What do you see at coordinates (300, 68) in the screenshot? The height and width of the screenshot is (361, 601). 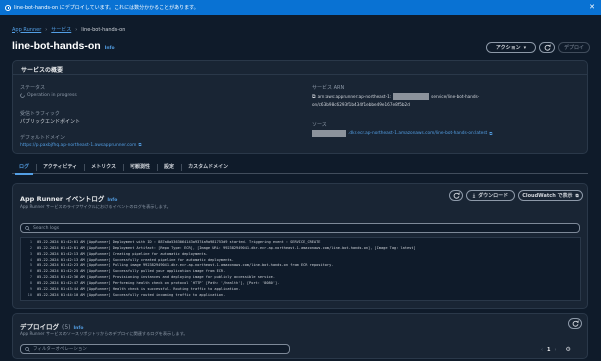 I see `overview-header: サービスの概要` at bounding box center [300, 68].